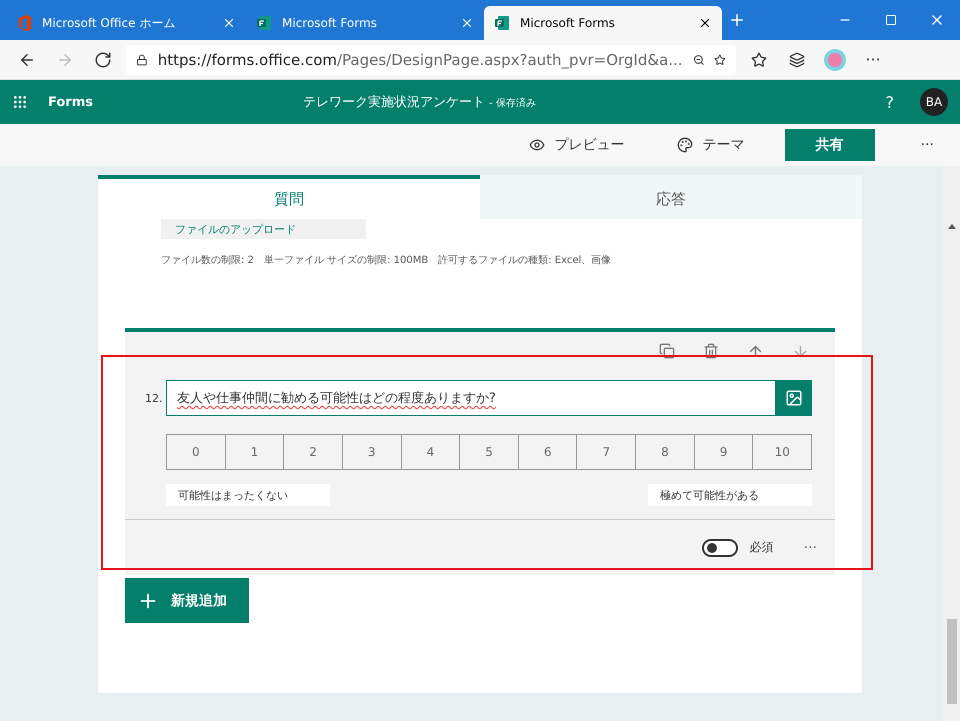 The width and height of the screenshot is (960, 721). Describe the element at coordinates (835, 59) in the screenshot. I see `profile-avatar` at that location.